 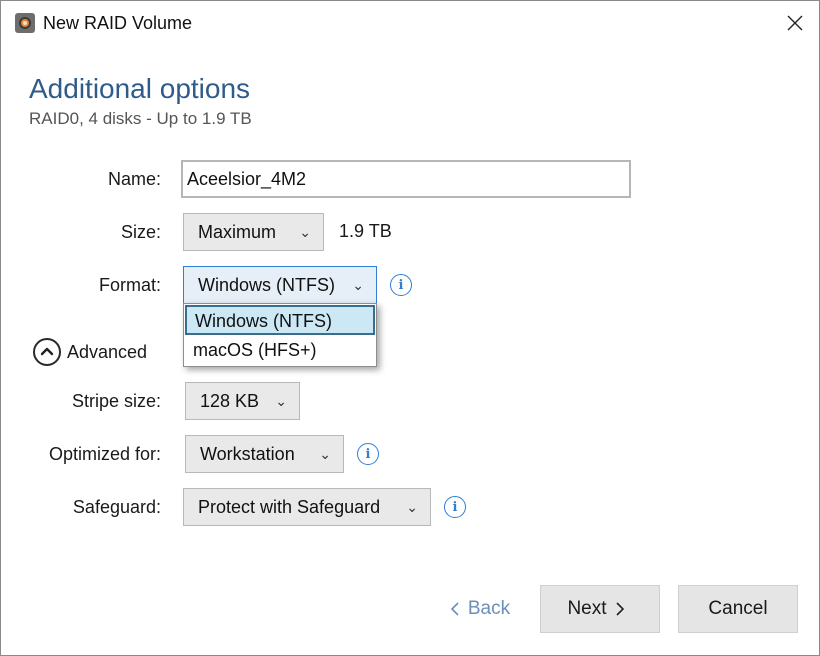 What do you see at coordinates (118, 23) in the screenshot?
I see `window-title: New RAID Volume` at bounding box center [118, 23].